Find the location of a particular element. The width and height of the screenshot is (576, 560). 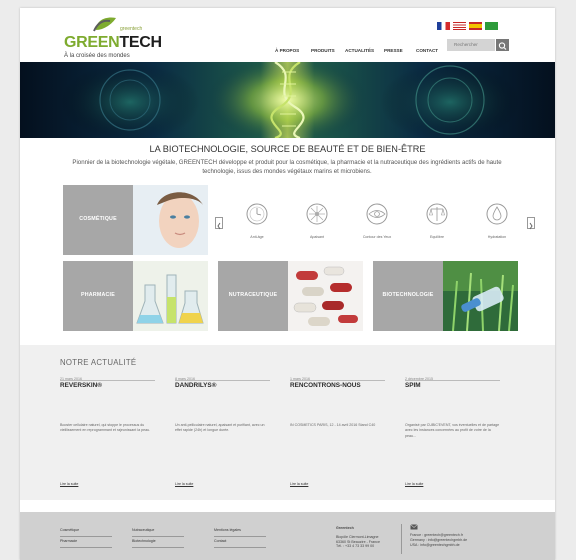

news-title-spim: SPIM is located at coordinates (413, 385).